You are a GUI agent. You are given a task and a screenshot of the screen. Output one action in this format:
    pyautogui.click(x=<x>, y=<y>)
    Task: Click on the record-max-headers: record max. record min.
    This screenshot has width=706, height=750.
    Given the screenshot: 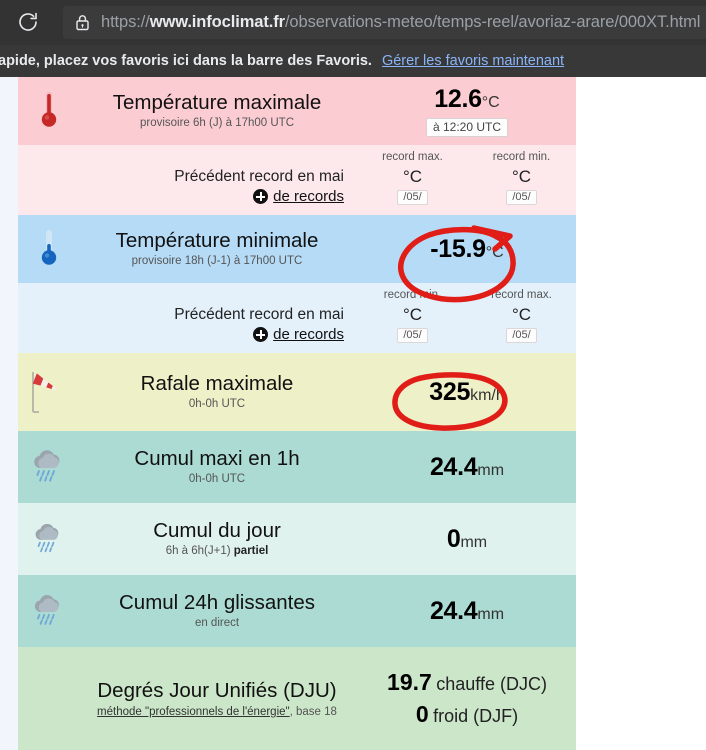 What is the action you would take?
    pyautogui.click(x=297, y=160)
    